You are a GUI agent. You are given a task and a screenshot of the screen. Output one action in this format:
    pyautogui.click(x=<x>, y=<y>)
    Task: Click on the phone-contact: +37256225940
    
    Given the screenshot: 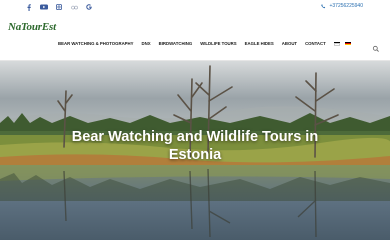 What is the action you would take?
    pyautogui.click(x=342, y=6)
    